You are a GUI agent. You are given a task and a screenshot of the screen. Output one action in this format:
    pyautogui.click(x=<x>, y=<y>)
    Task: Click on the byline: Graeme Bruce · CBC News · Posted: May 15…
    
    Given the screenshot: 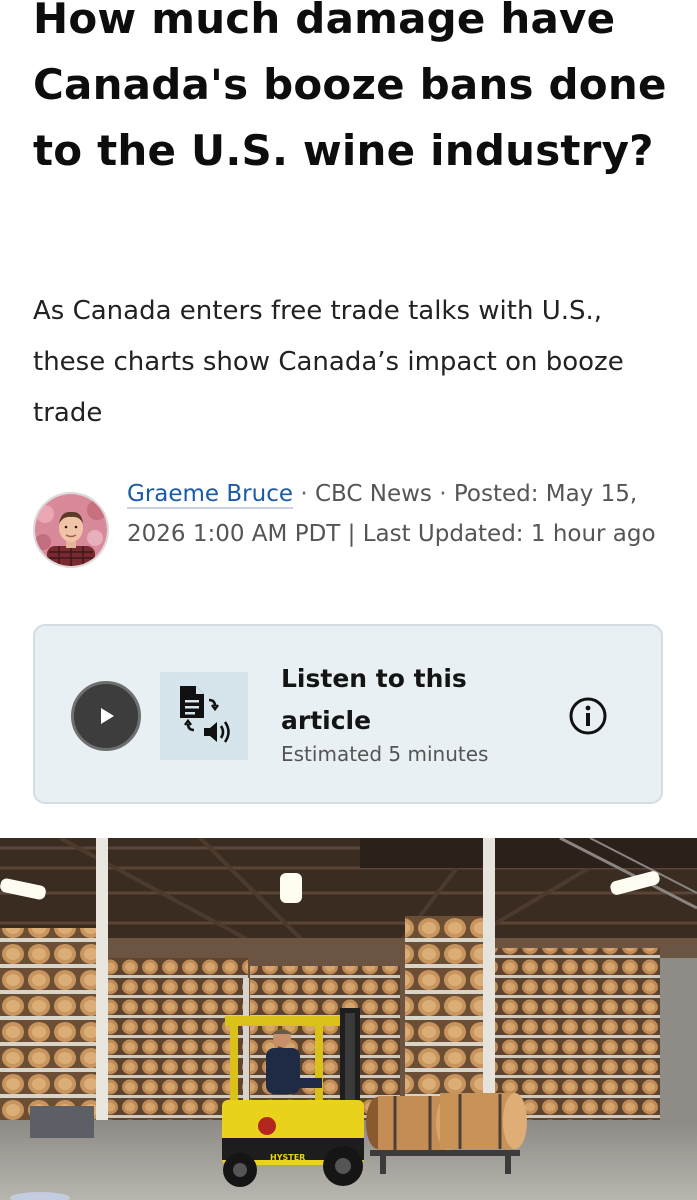 What is the action you would take?
    pyautogui.click(x=353, y=534)
    